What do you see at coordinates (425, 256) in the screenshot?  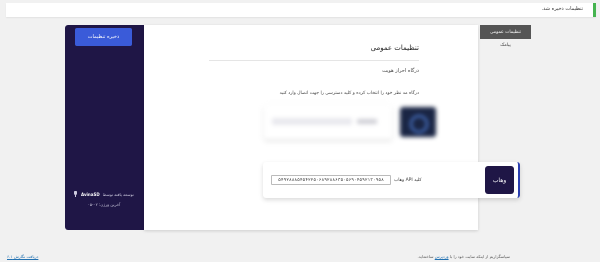 I see `footer-thanks-suffix: ساخته‌اید.` at bounding box center [425, 256].